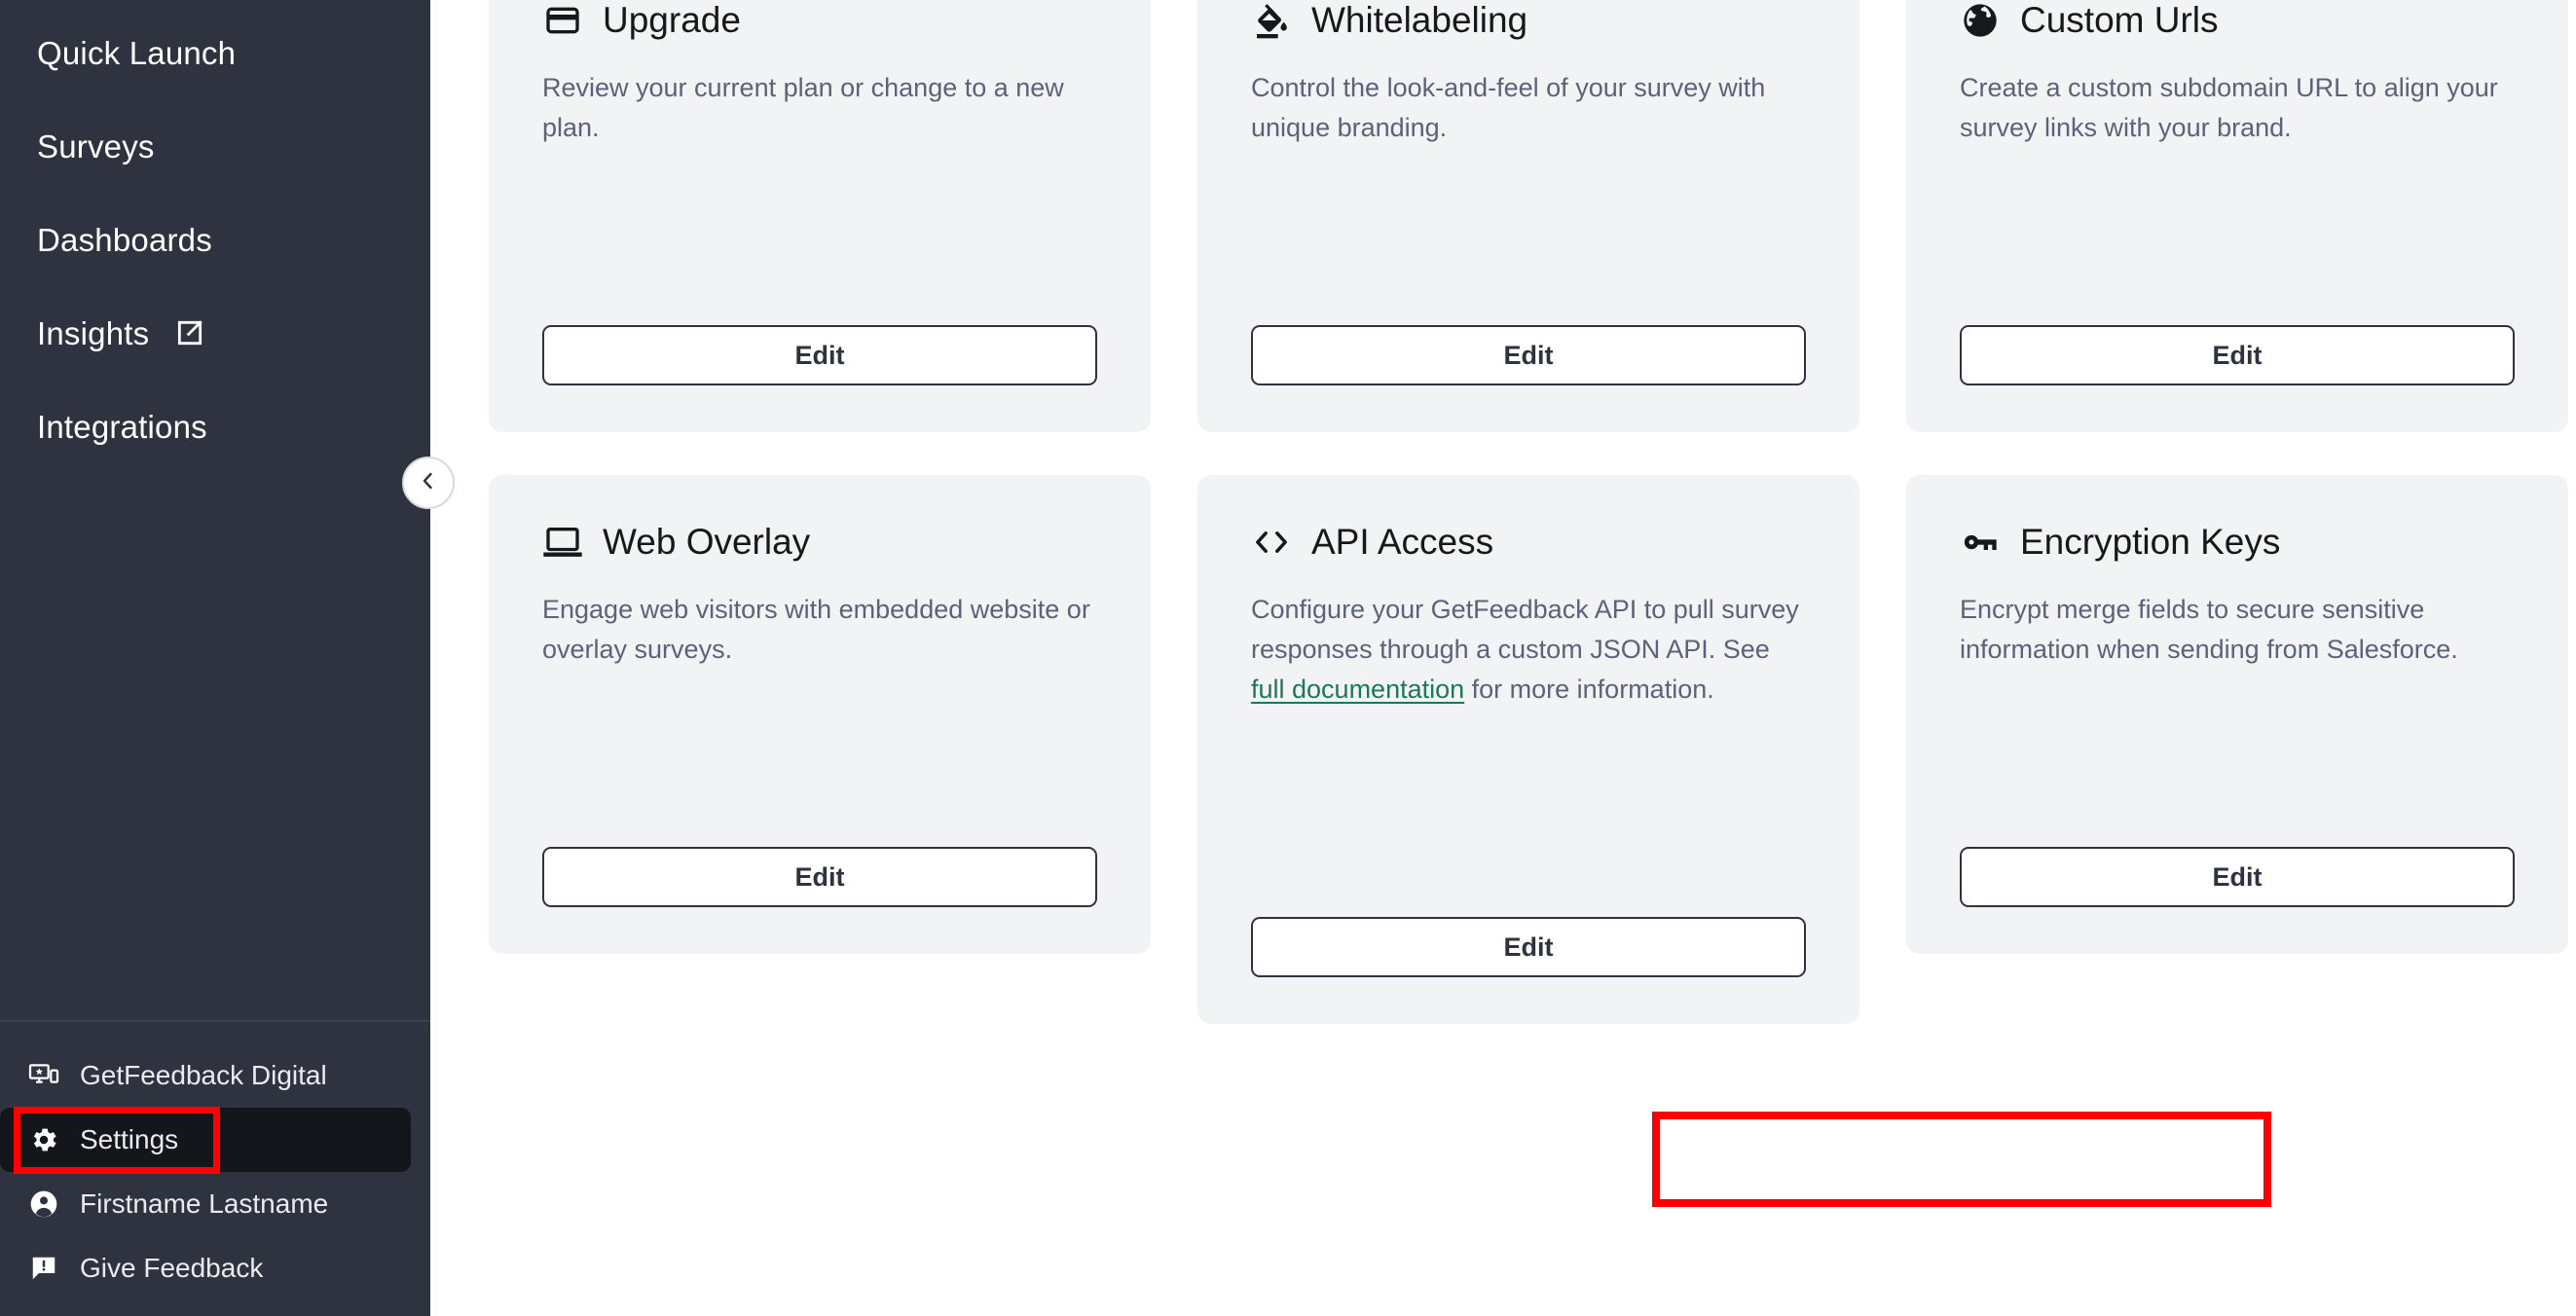  Describe the element at coordinates (2150, 542) in the screenshot. I see `card-title: Encryption Keys` at that location.